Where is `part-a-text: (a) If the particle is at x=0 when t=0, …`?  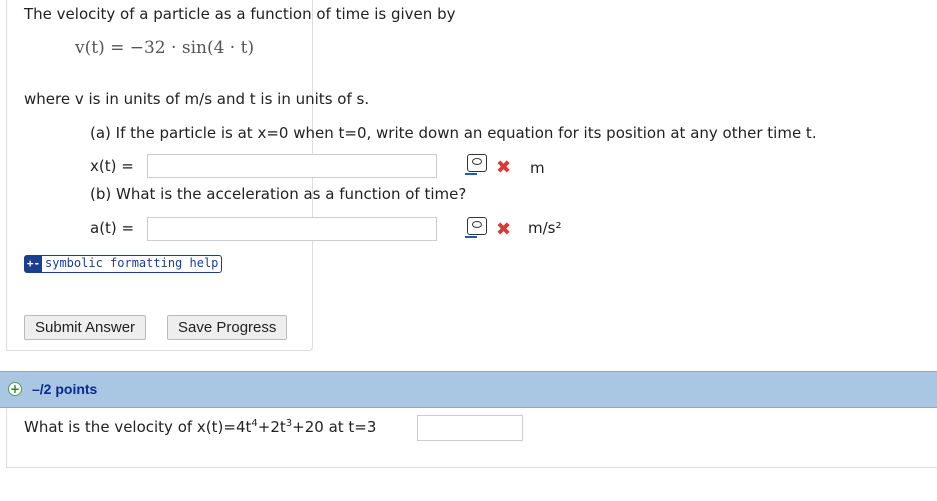
part-a-text: (a) If the particle is at x=0 when t=0, … is located at coordinates (453, 133).